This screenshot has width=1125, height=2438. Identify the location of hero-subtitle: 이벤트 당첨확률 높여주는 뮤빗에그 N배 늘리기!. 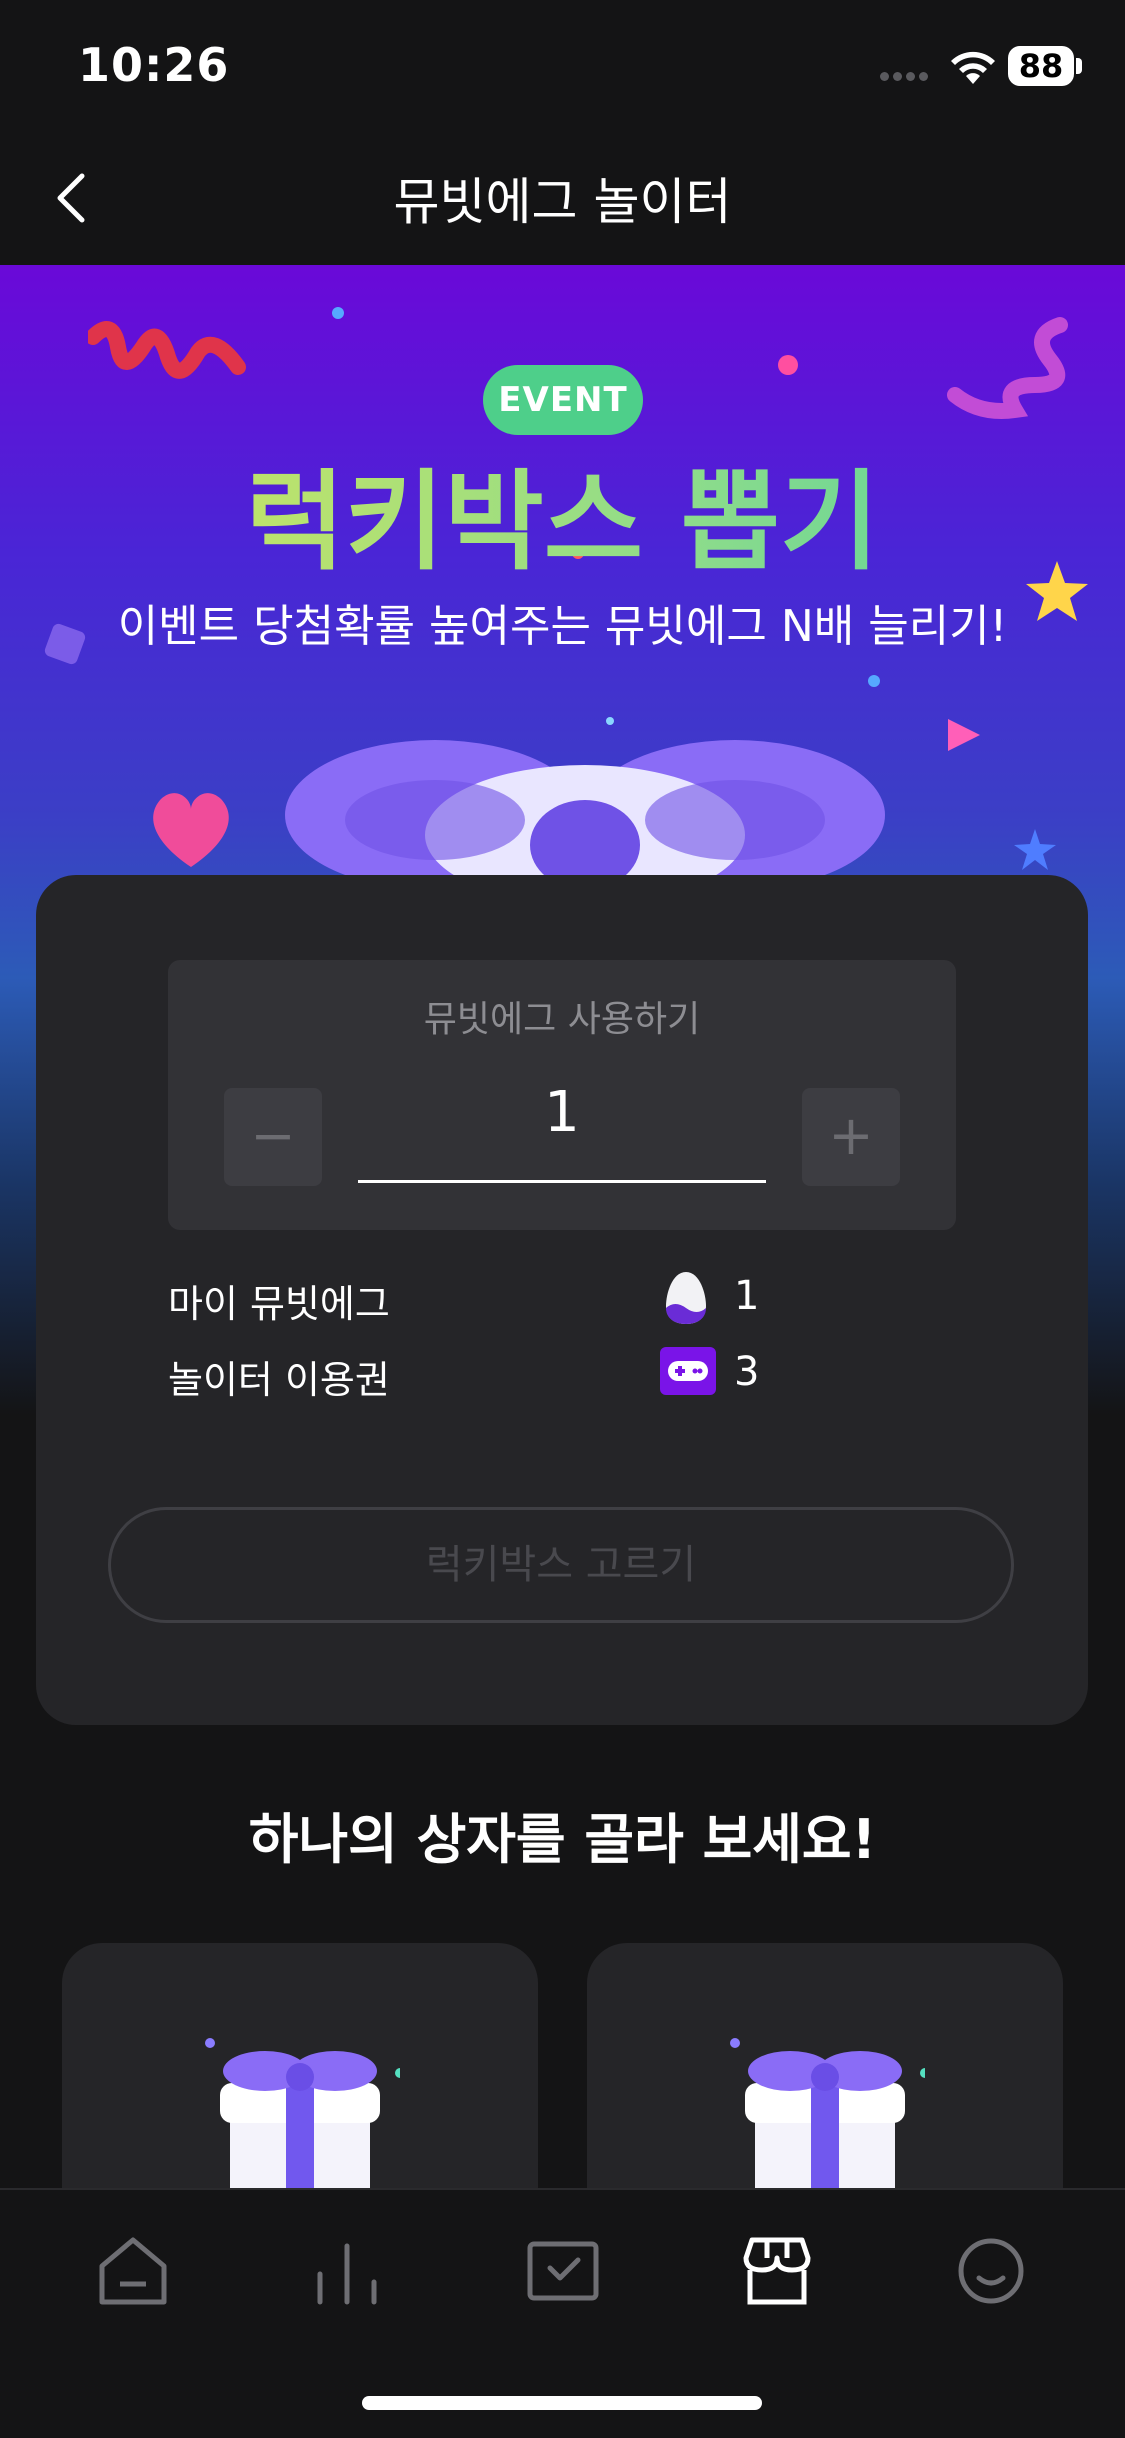
(562, 626).